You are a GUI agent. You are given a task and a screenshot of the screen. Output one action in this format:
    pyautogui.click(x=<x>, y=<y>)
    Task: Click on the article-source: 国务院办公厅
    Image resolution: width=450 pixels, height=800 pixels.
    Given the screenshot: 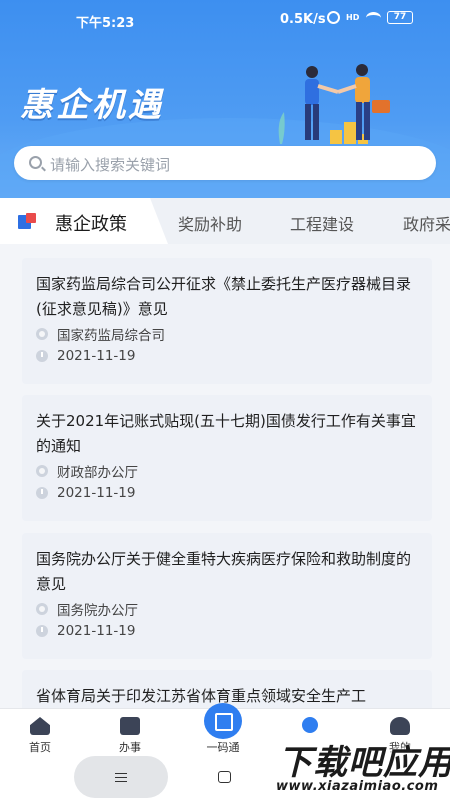 What is the action you would take?
    pyautogui.click(x=97, y=611)
    